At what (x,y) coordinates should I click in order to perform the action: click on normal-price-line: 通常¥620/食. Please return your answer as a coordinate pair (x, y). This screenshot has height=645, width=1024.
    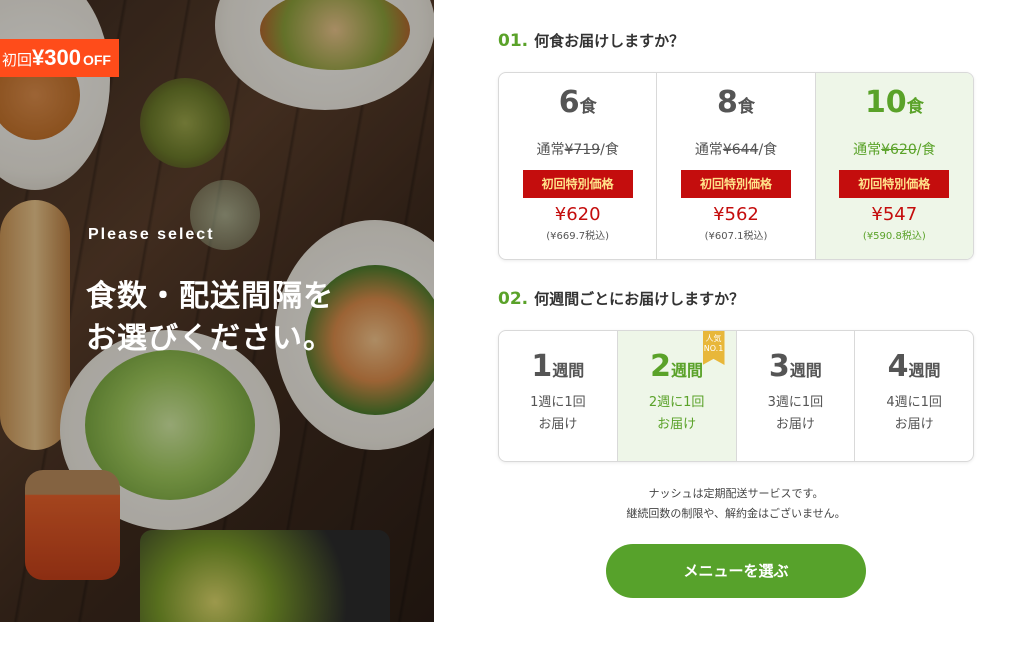
    Looking at the image, I should click on (894, 149).